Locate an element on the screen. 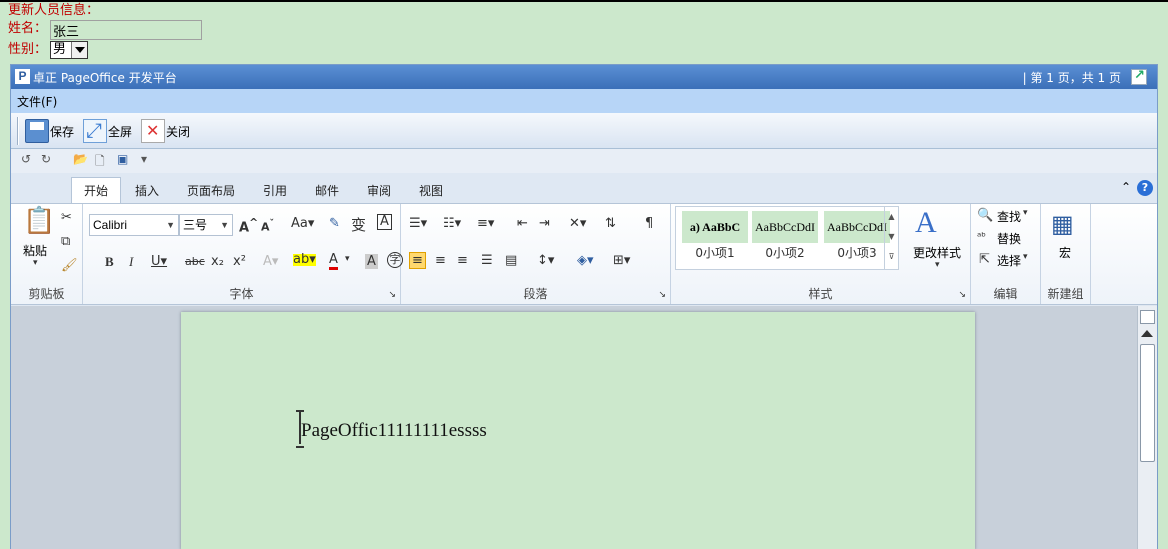  group-clipboard: 📋 粘贴 ▾ ✂ ⧉ 🖌 剪贴板 is located at coordinates (47, 254).